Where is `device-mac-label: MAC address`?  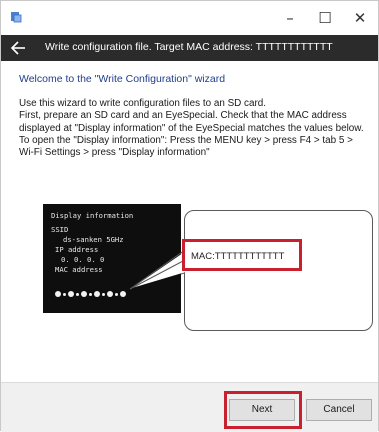
device-mac-label: MAC address is located at coordinates (79, 269).